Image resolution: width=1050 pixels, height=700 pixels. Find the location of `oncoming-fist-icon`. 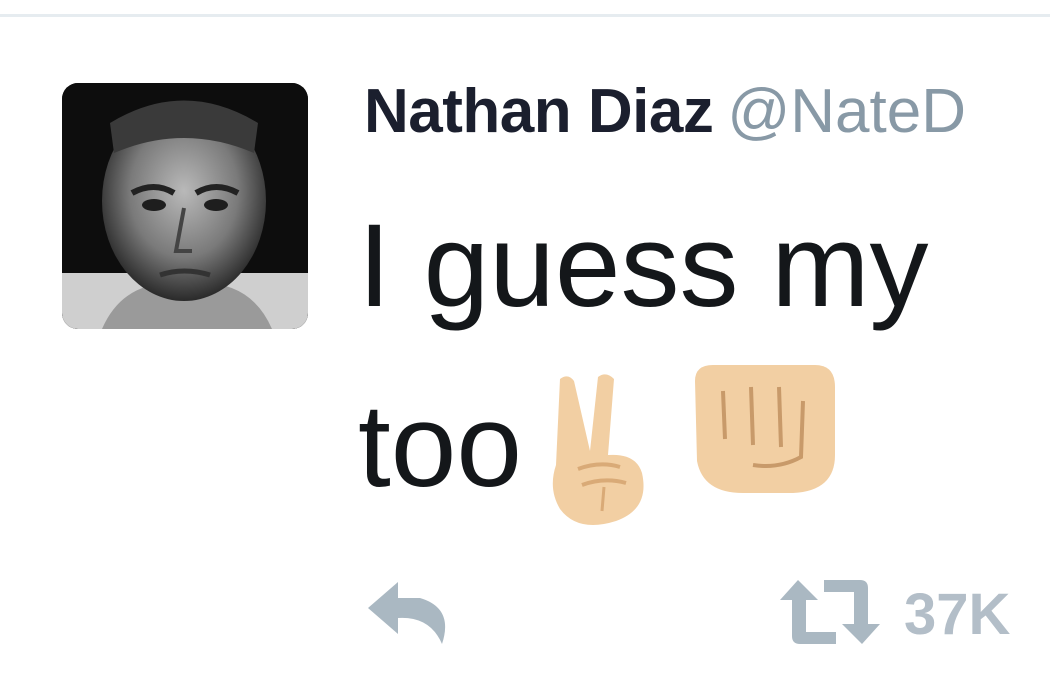

oncoming-fist-icon is located at coordinates (763, 431).